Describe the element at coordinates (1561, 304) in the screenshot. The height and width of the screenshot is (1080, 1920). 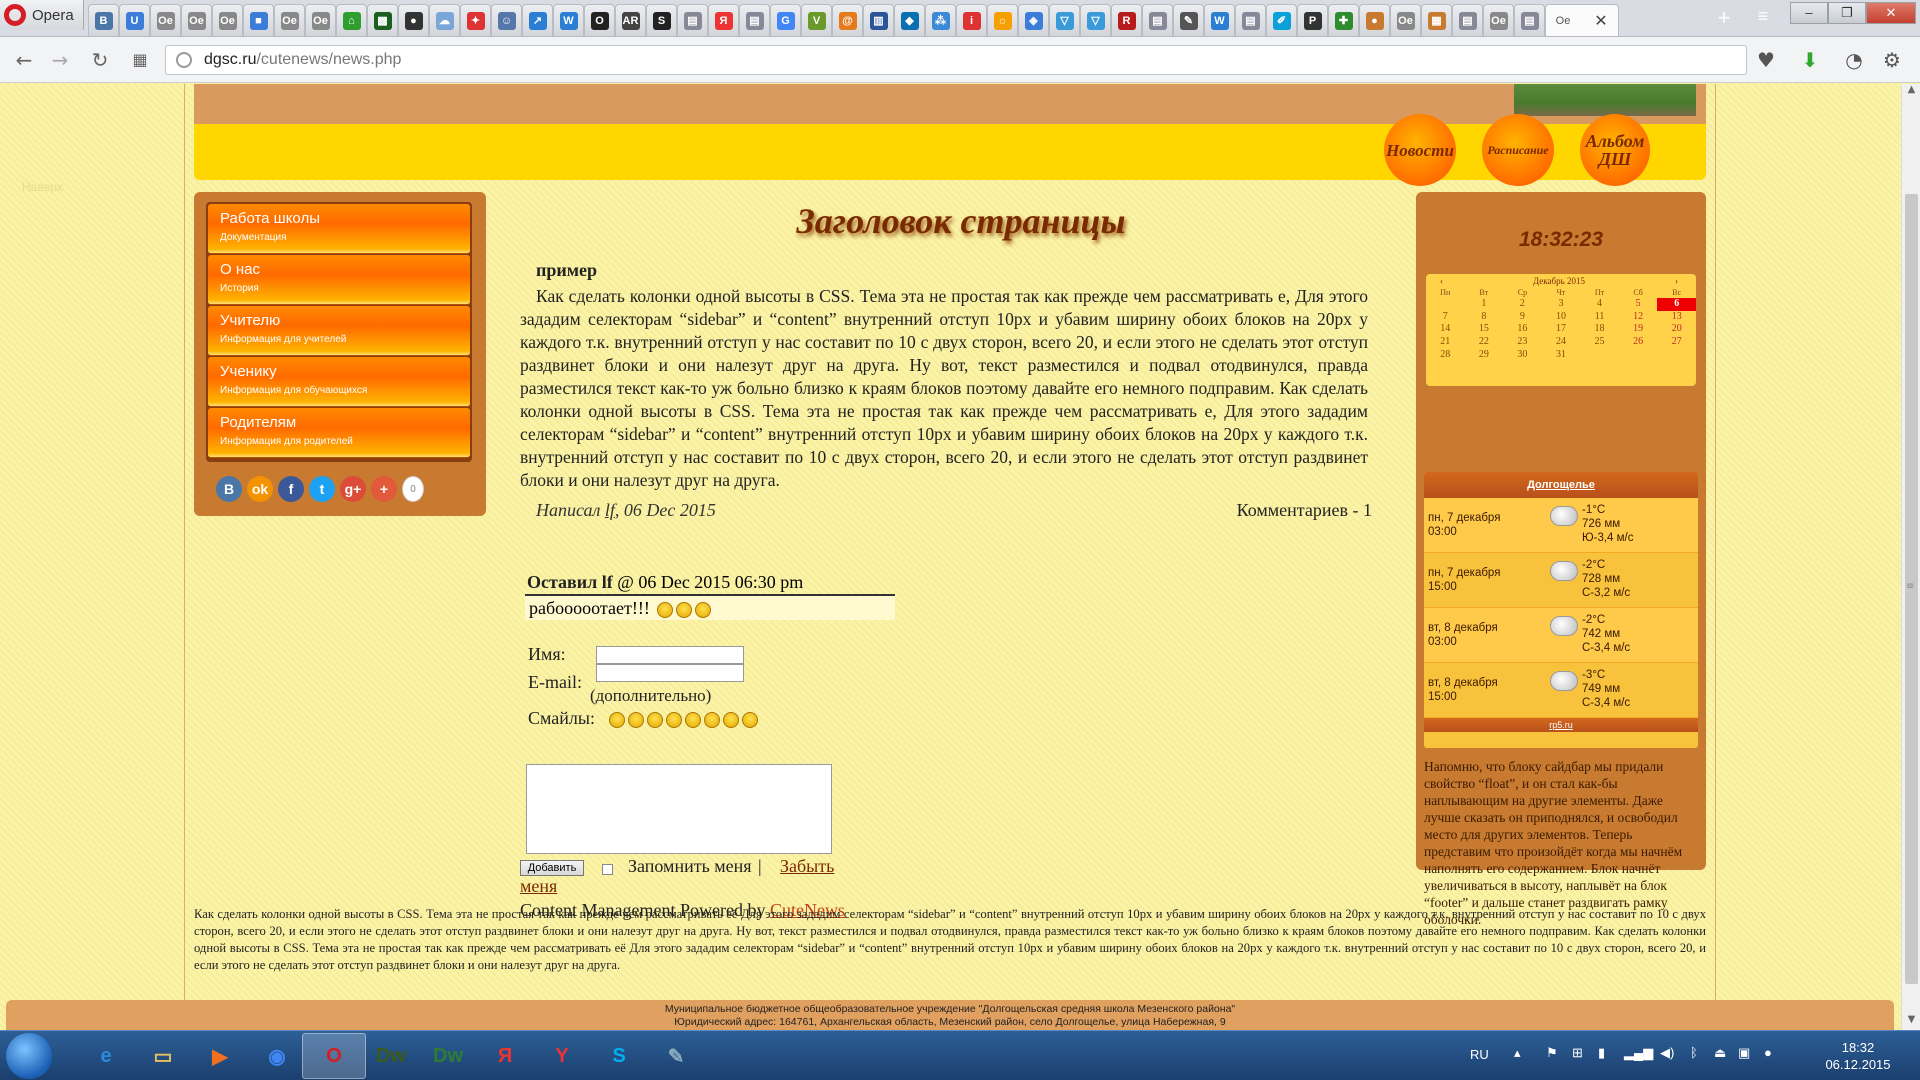
I see `calendar-day: 3` at that location.